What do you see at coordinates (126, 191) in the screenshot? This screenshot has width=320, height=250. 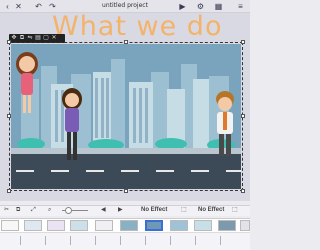 I see `resize-handle-bottom` at bounding box center [126, 191].